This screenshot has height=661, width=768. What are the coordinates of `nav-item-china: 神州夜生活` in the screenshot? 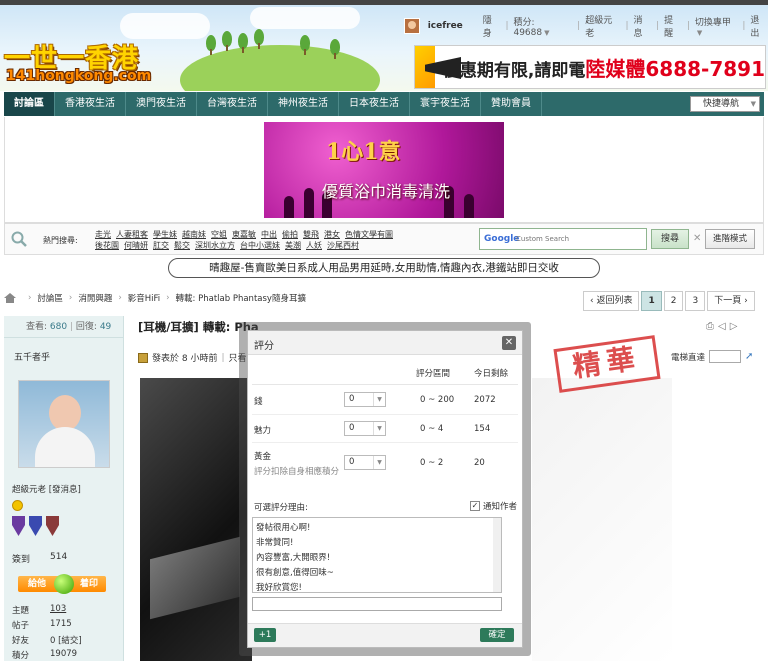 It's located at (303, 104).